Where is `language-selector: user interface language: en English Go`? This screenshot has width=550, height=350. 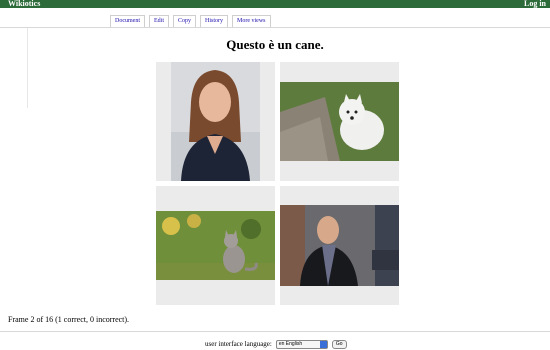
language-selector: user interface language: en English Go is located at coordinates (276, 344).